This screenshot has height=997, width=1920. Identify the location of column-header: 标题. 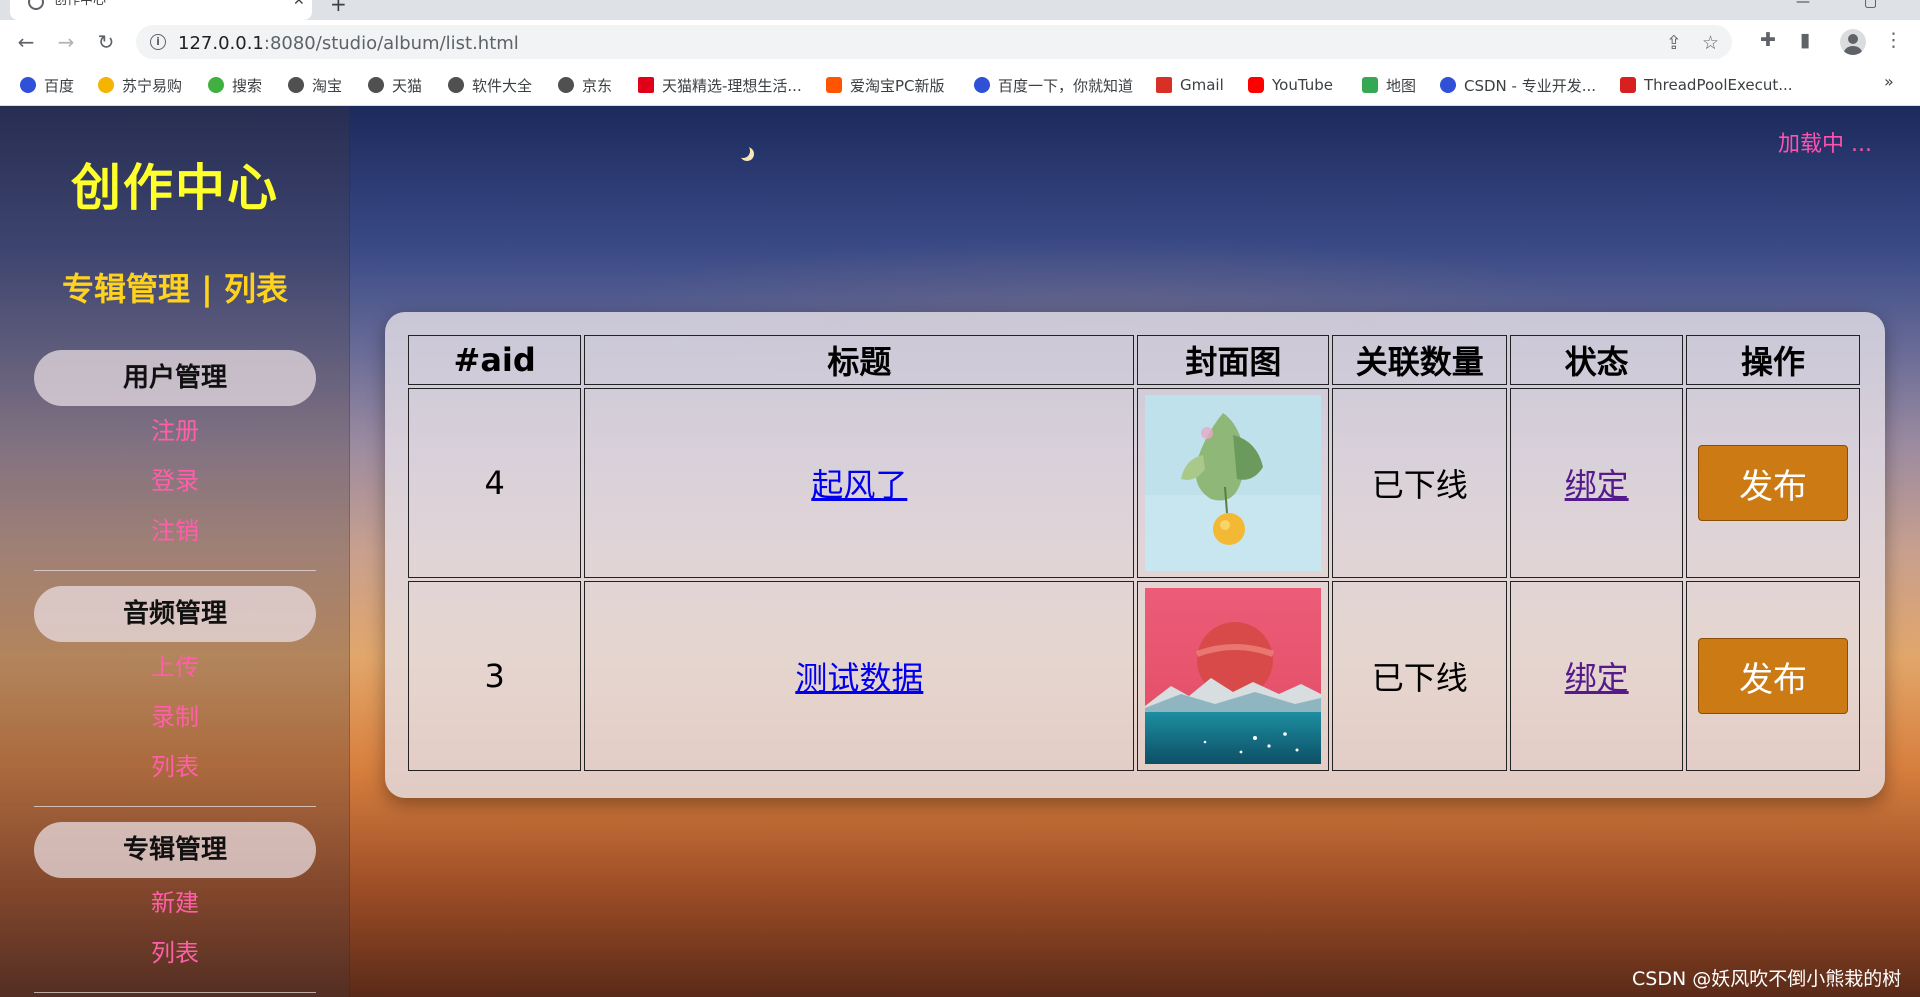
(859, 360).